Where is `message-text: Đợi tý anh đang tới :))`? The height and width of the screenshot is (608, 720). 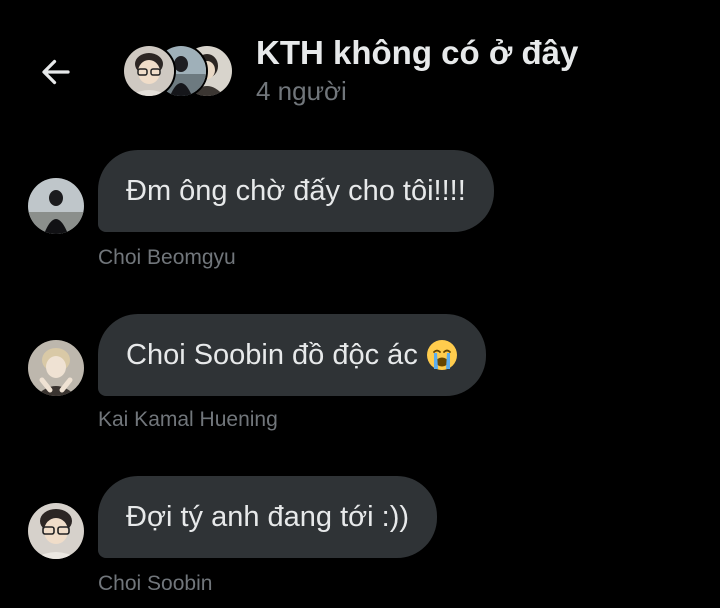 message-text: Đợi tý anh đang tới :)) is located at coordinates (268, 516).